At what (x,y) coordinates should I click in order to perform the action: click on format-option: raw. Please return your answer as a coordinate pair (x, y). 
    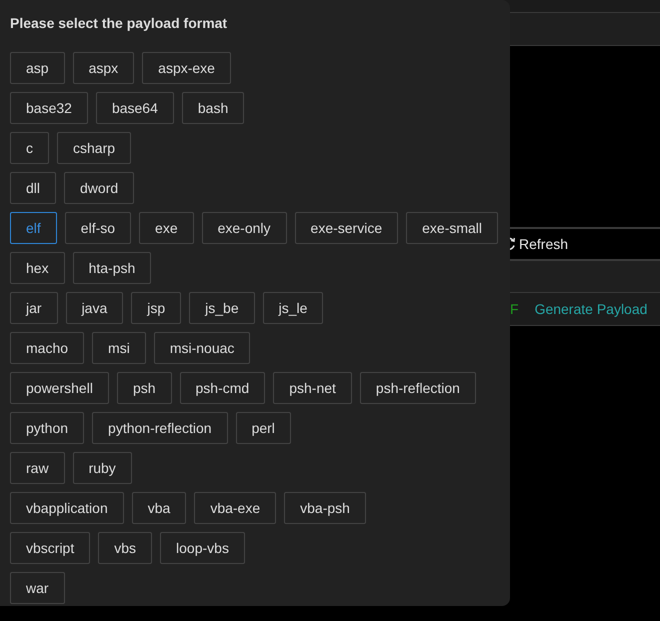
    Looking at the image, I should click on (37, 468).